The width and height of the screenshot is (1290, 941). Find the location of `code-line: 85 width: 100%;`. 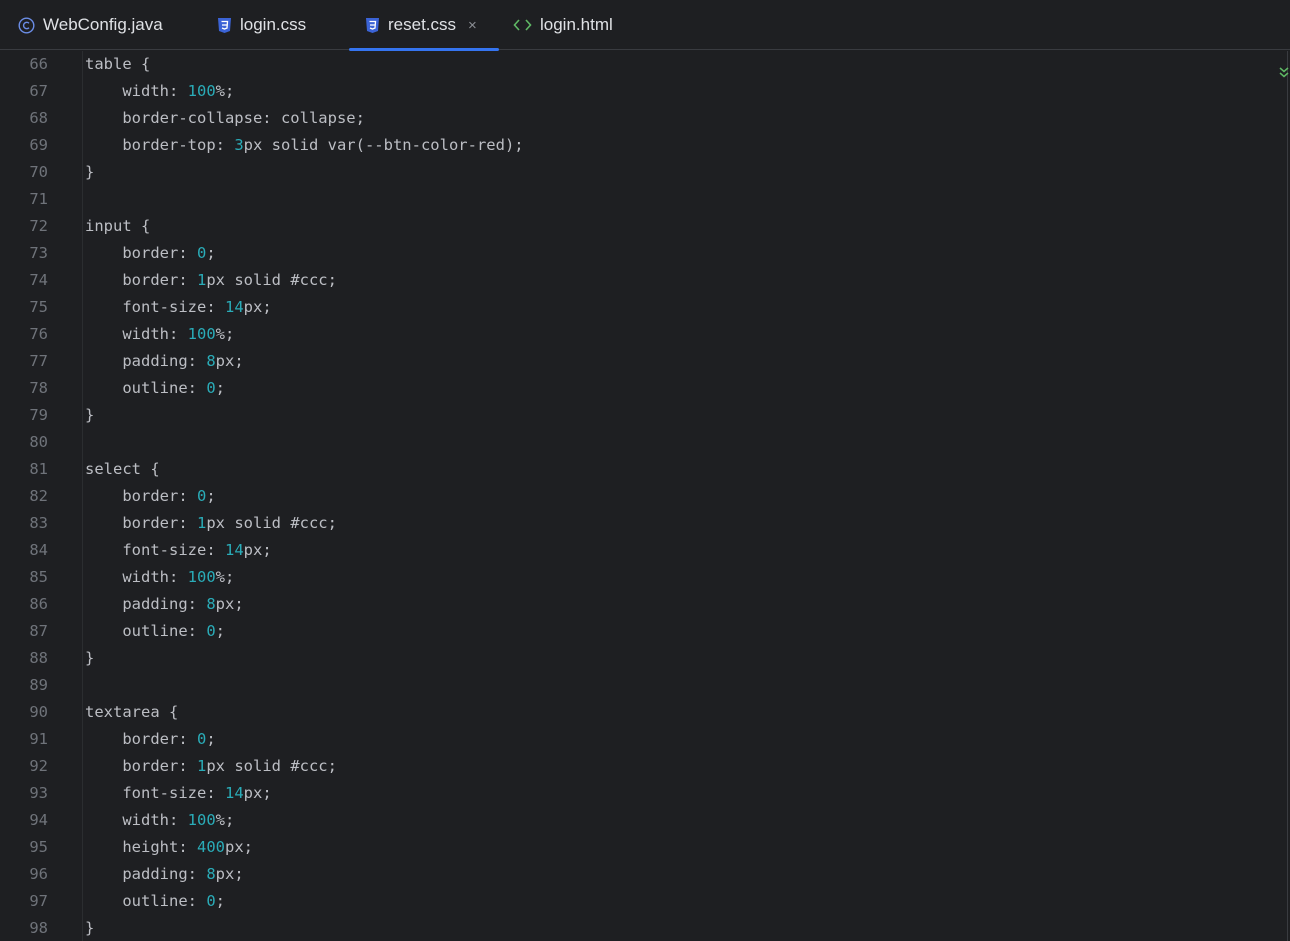

code-line: 85 width: 100%; is located at coordinates (640, 577).